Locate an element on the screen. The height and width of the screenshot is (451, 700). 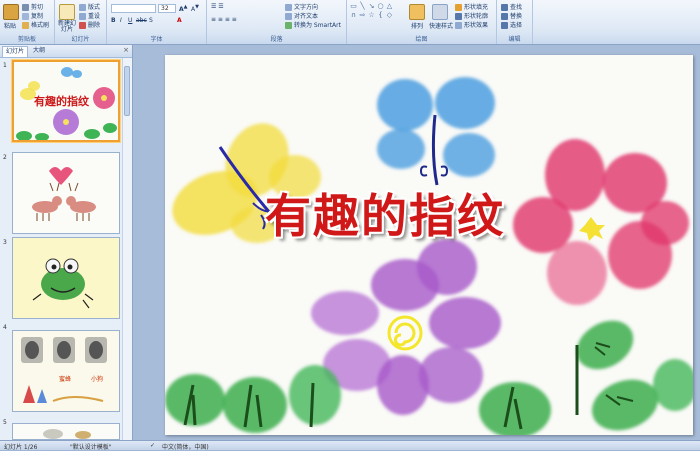
line-icon: ╲ is located at coordinates (362, 6).